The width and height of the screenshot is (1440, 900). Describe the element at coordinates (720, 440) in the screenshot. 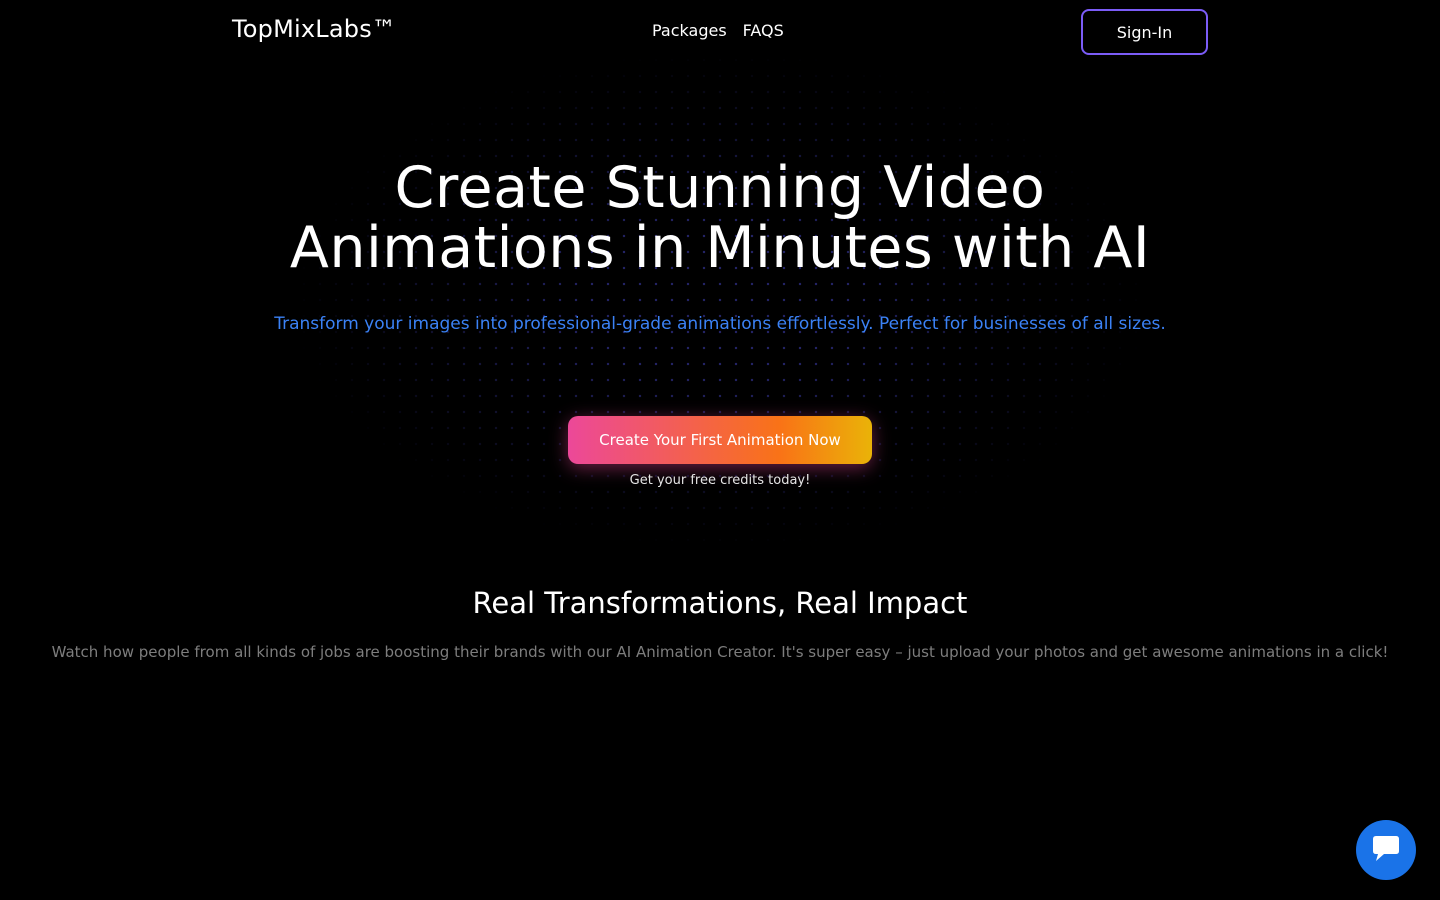

I see `create-animation-button: Create Your First Animation Now` at that location.